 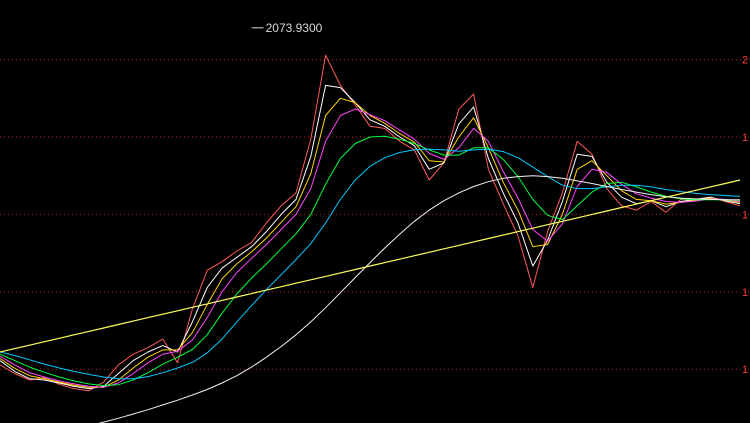 I want to click on y-tick-label-2: 1, so click(x=745, y=215).